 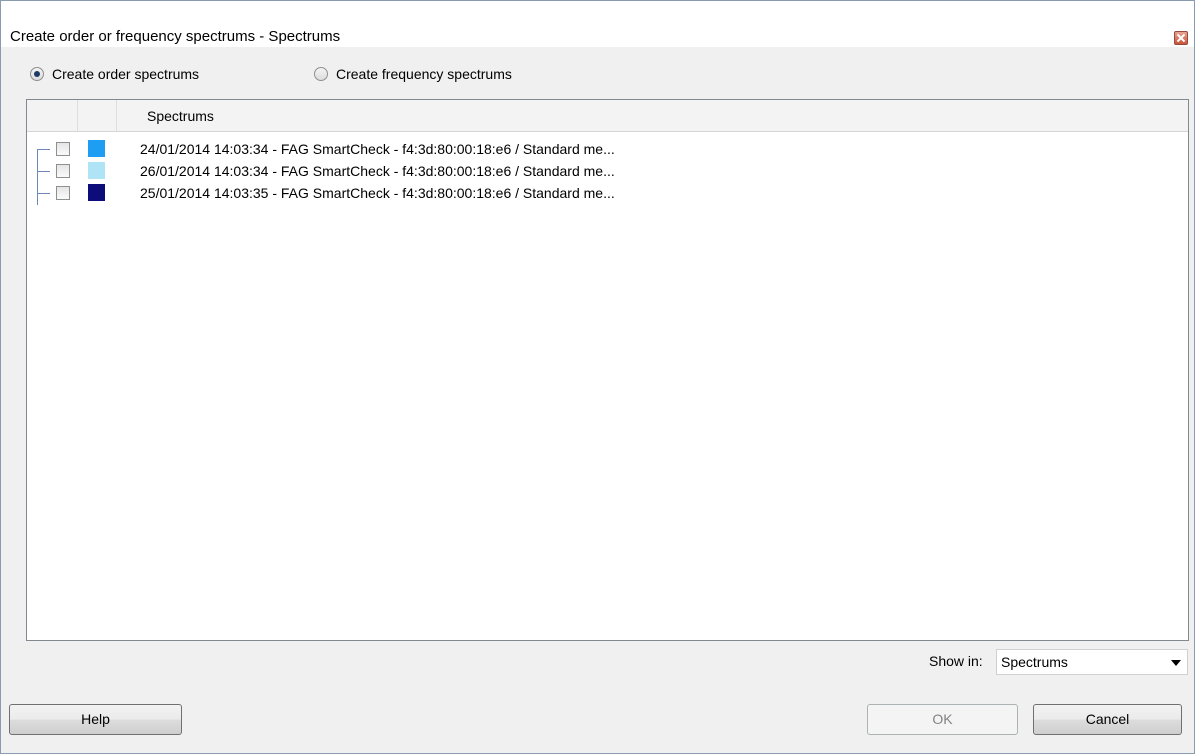 What do you see at coordinates (1034, 662) in the screenshot?
I see `show-in-value: Spectrums` at bounding box center [1034, 662].